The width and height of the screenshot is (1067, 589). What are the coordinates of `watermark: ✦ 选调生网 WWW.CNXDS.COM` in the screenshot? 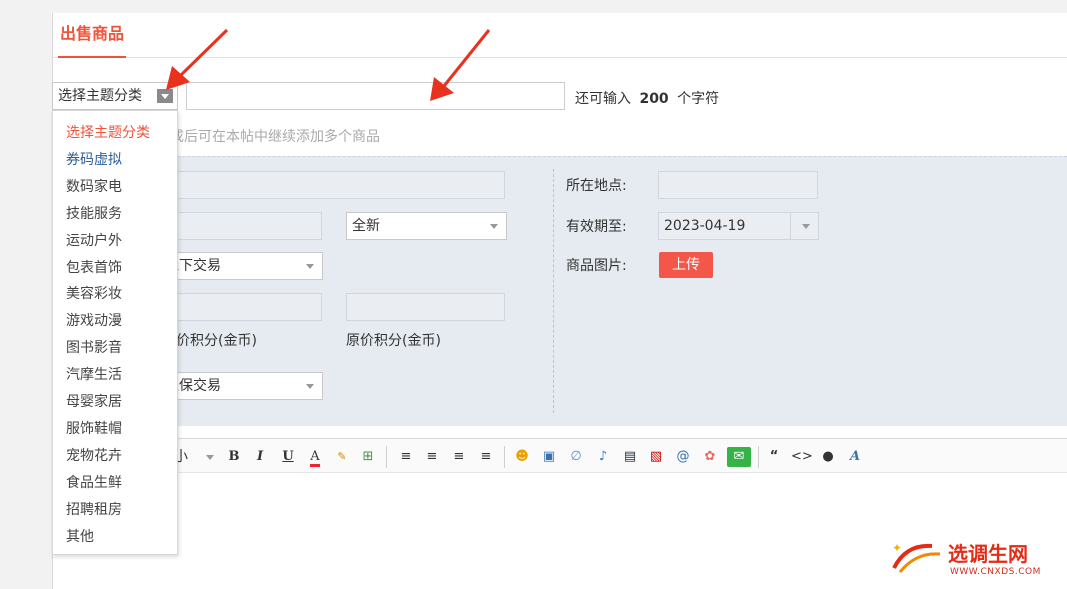 It's located at (973, 559).